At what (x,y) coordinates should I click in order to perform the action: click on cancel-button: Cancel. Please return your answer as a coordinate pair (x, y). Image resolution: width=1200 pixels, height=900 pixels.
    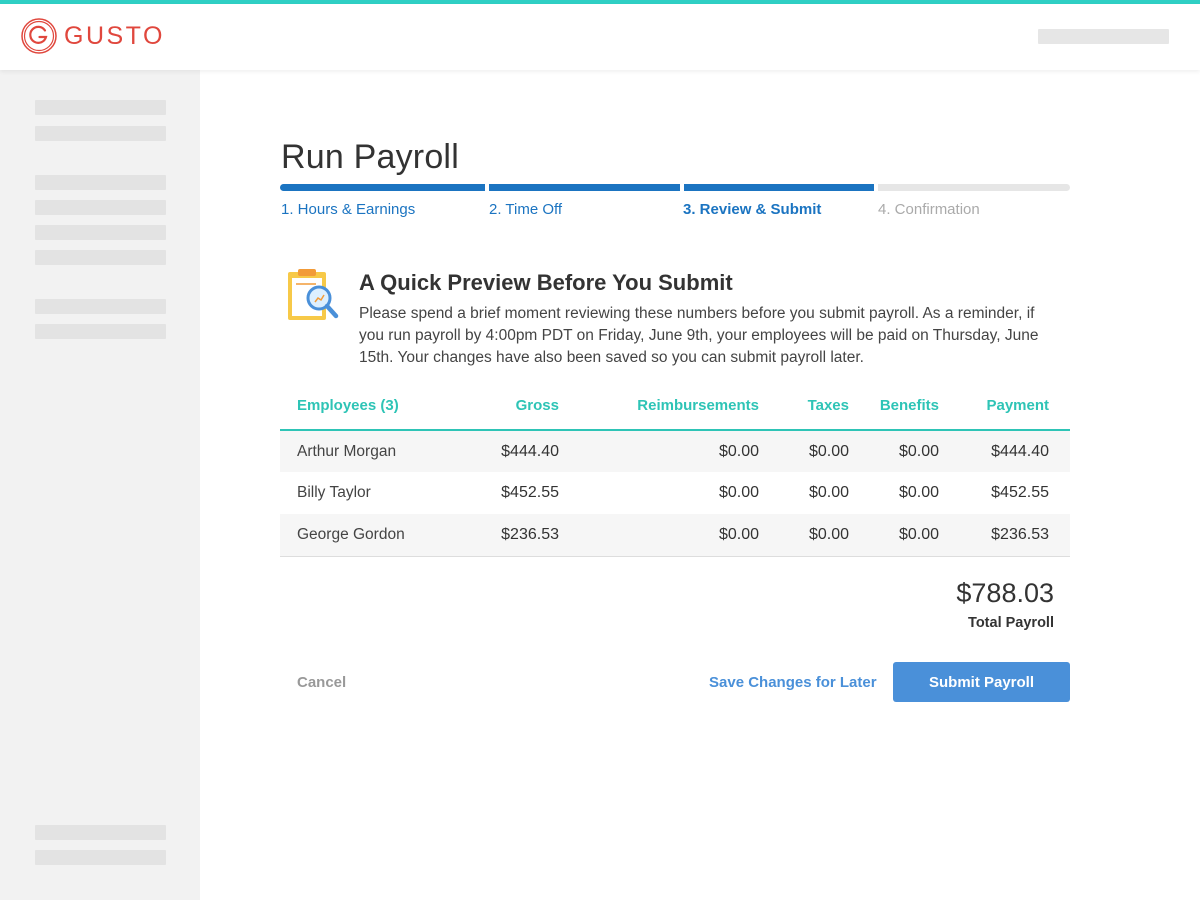
    Looking at the image, I should click on (321, 682).